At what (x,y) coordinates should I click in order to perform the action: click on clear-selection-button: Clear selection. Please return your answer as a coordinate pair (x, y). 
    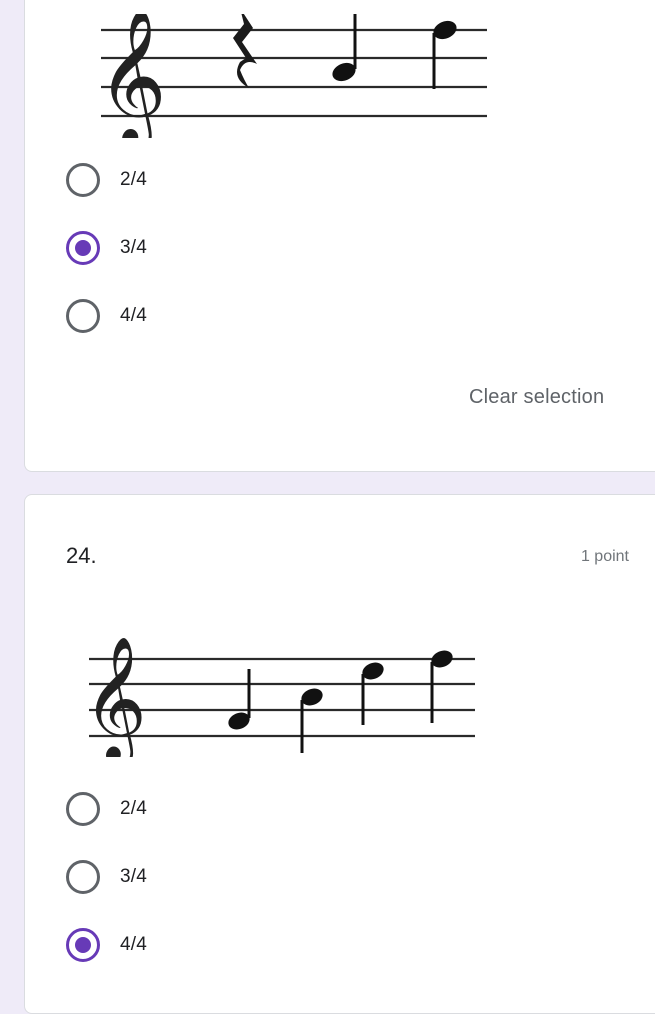
    Looking at the image, I should click on (536, 397).